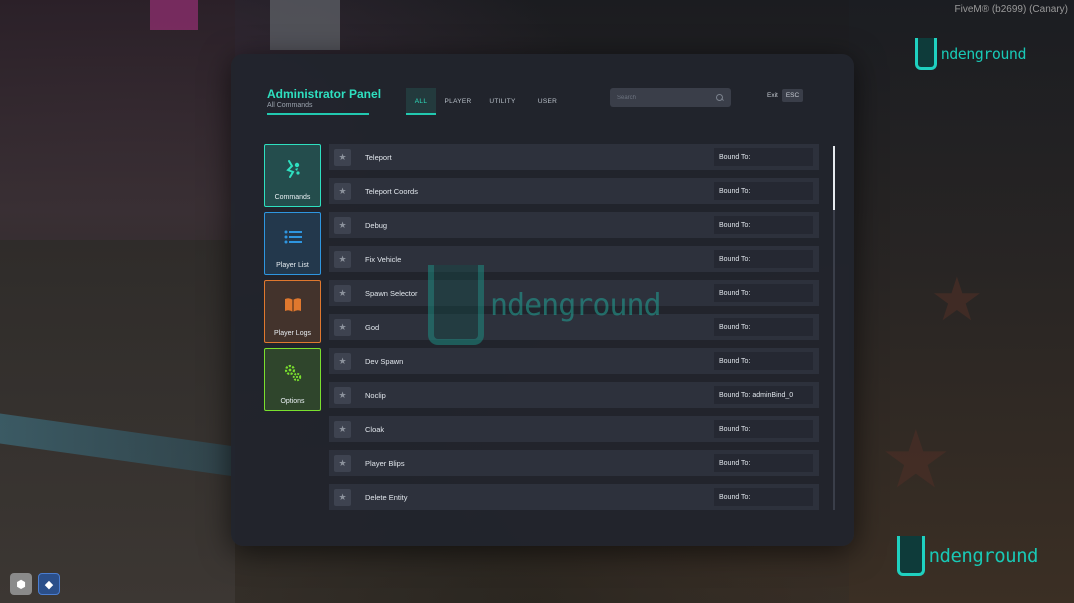 The image size is (1074, 603). What do you see at coordinates (324, 94) in the screenshot?
I see `panel-title: Administrator Panel` at bounding box center [324, 94].